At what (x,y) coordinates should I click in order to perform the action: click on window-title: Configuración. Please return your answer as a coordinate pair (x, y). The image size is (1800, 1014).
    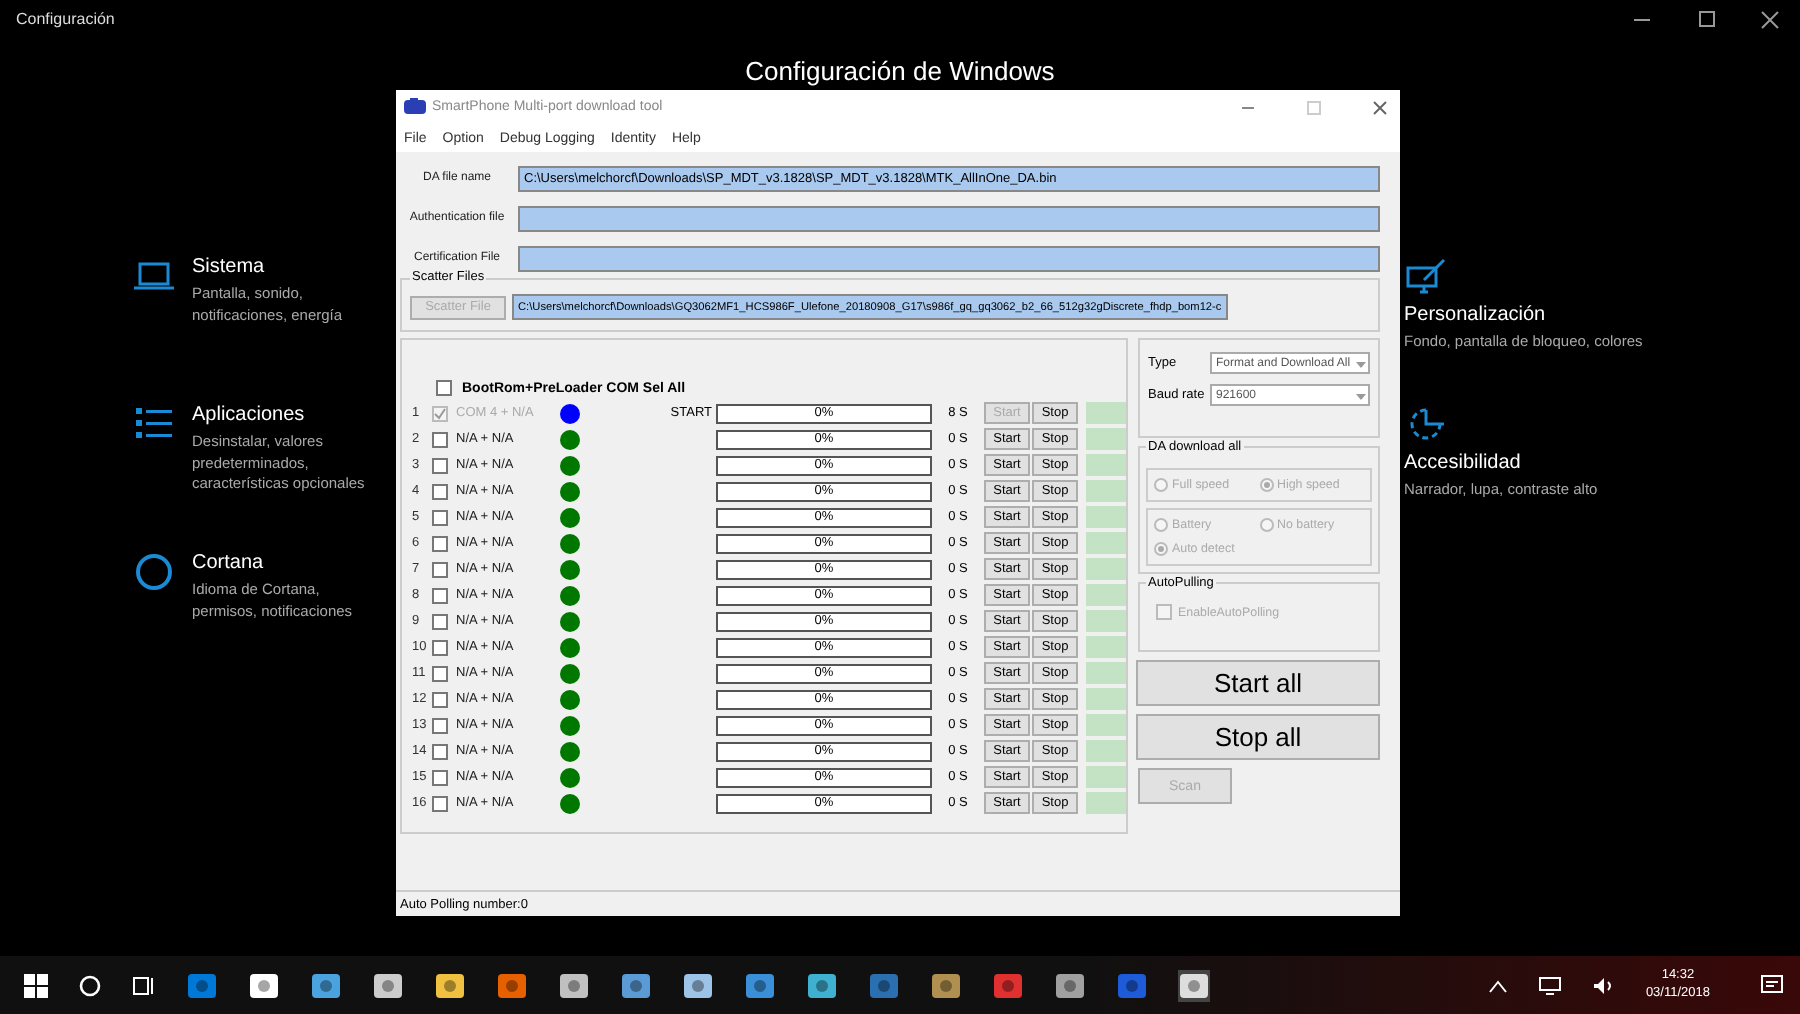
    Looking at the image, I should click on (65, 19).